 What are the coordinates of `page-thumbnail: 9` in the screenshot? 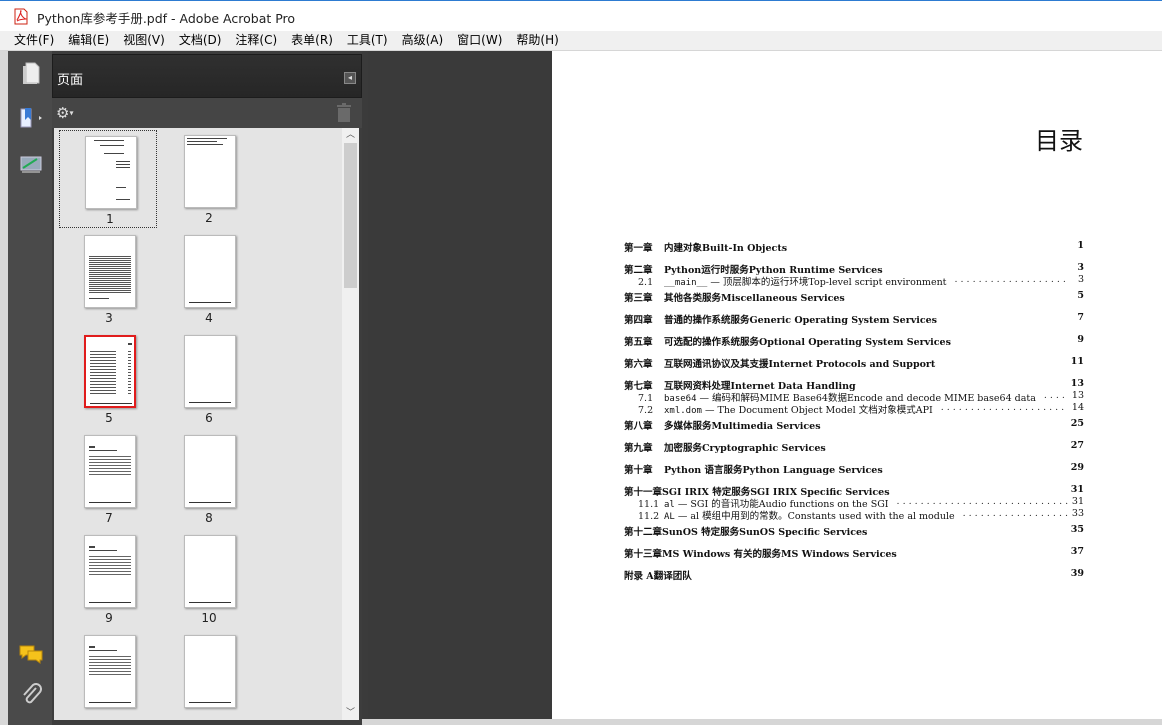 It's located at (108, 579).